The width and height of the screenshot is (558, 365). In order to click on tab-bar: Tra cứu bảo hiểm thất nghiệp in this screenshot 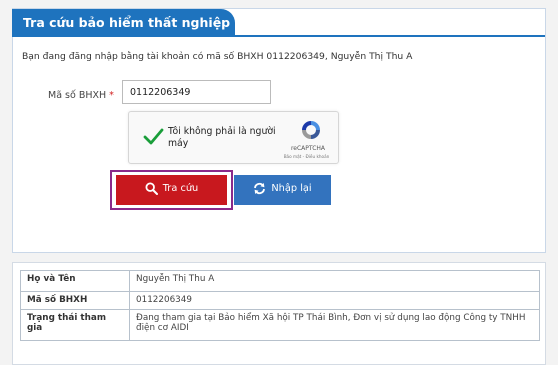, I will do `click(278, 23)`.